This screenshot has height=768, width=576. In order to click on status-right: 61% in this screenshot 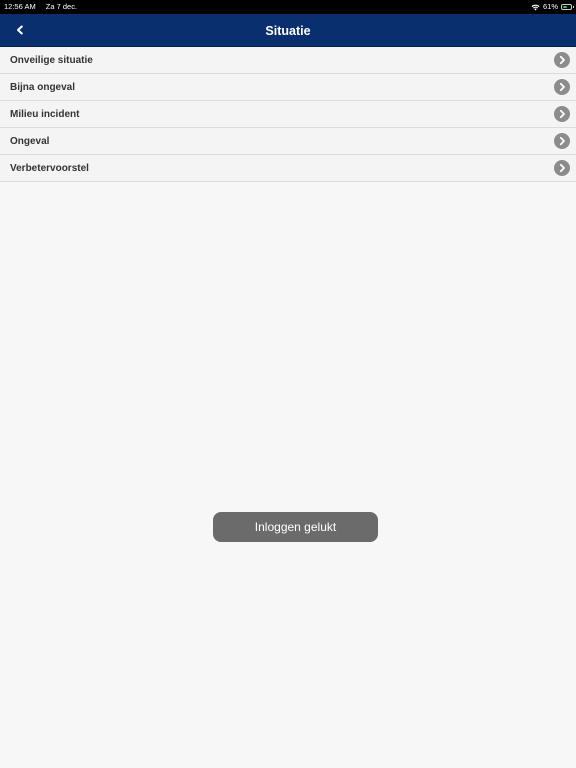, I will do `click(552, 7)`.